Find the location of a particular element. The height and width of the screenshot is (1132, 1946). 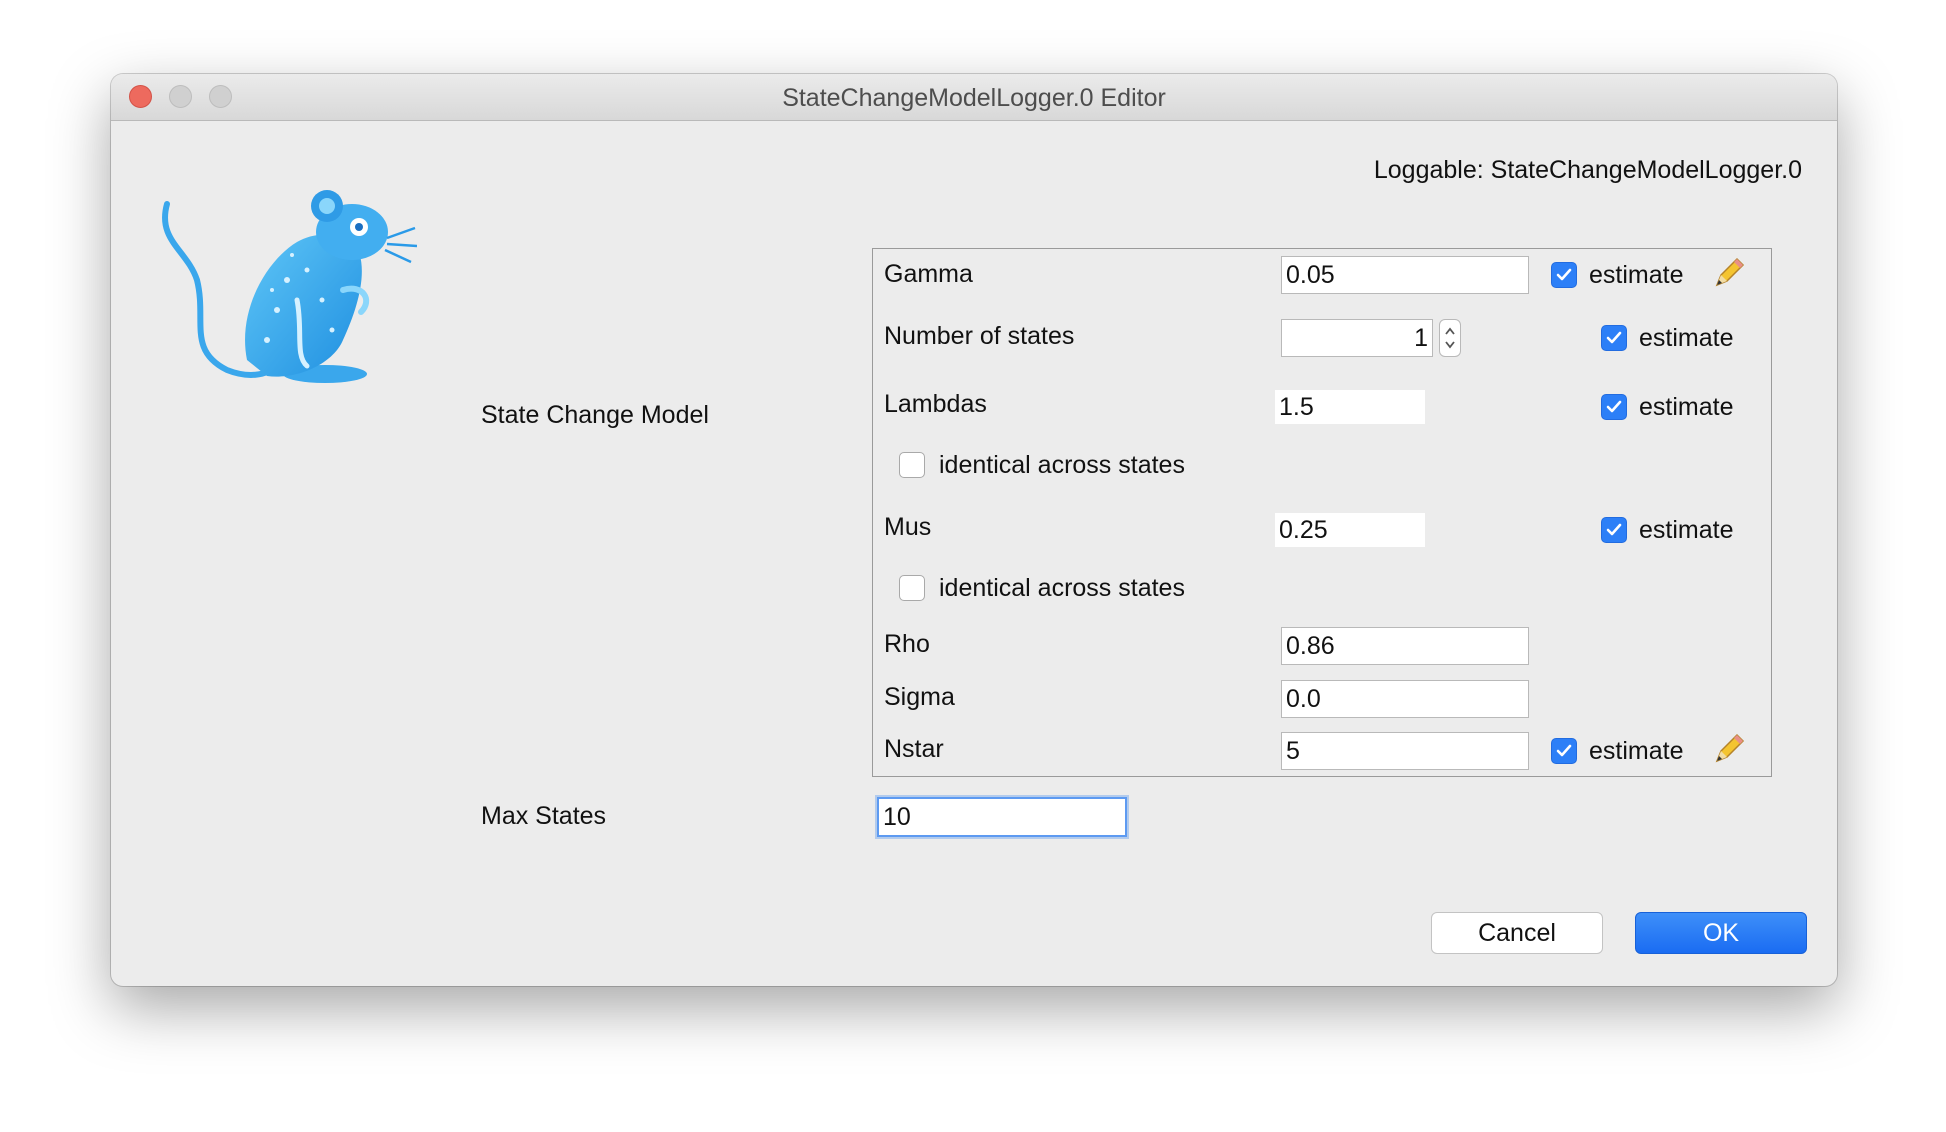

ok-button: OK is located at coordinates (1721, 933).